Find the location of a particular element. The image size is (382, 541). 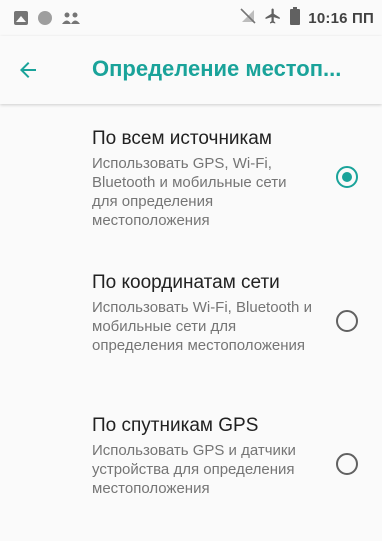

people-icon is located at coordinates (71, 18).